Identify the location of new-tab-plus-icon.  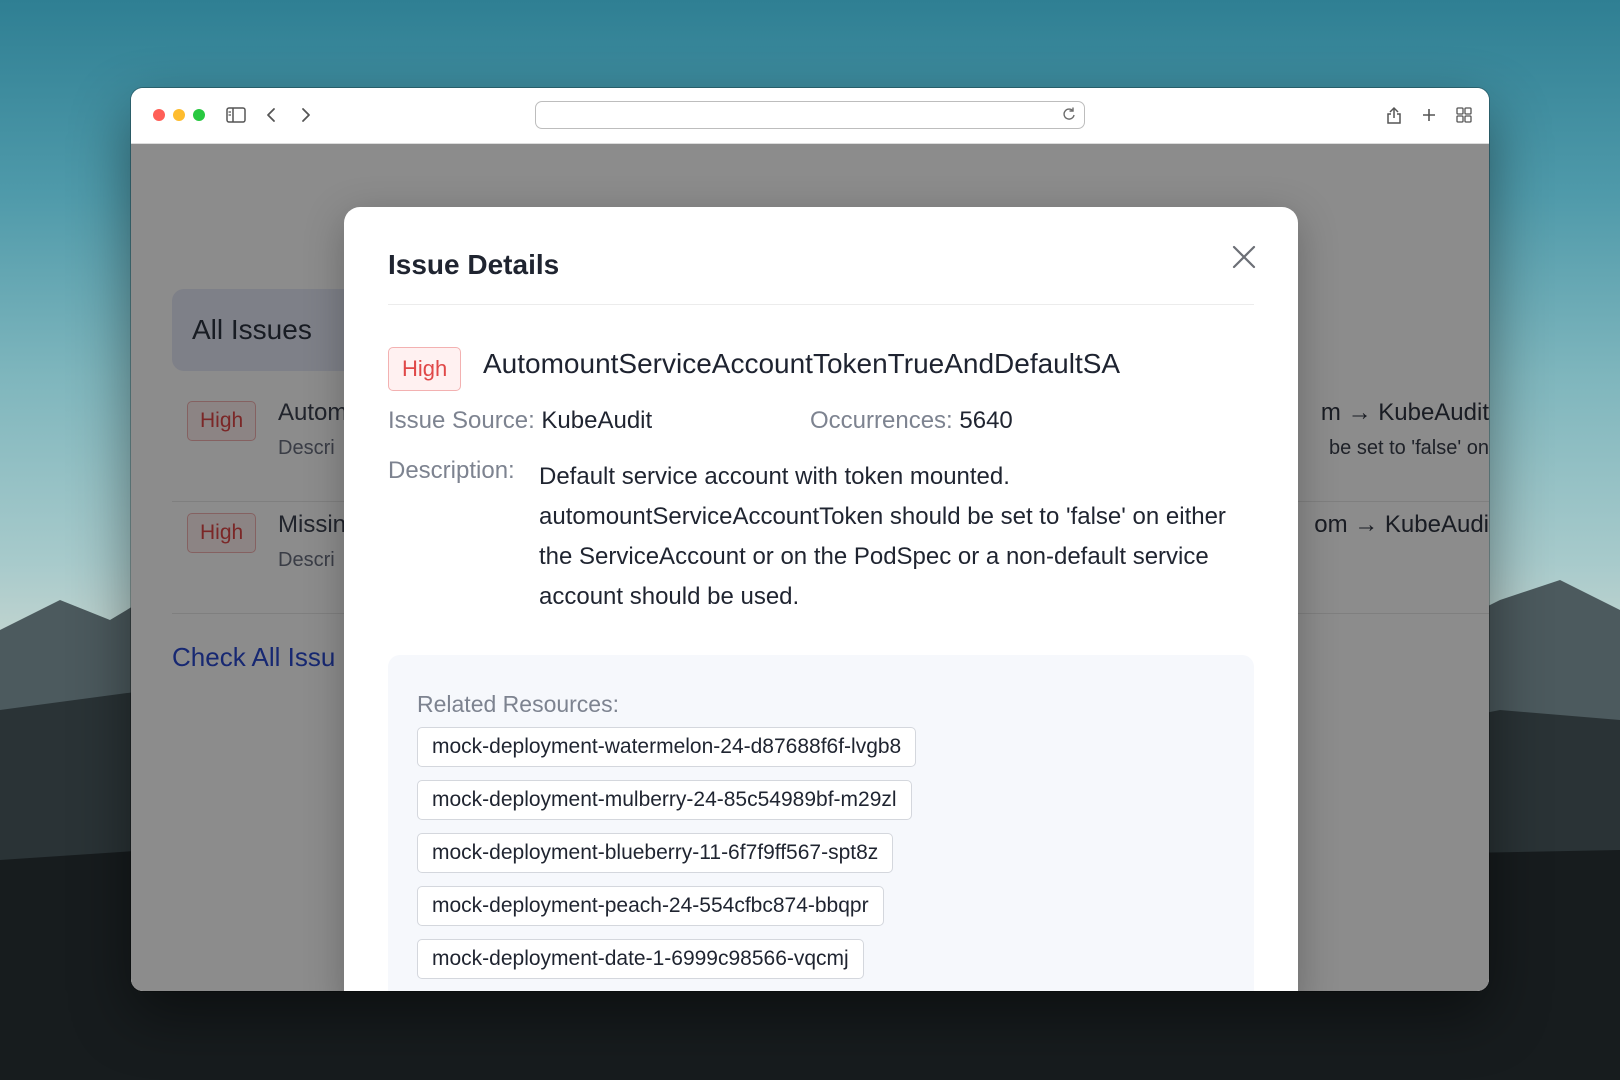
(1429, 115).